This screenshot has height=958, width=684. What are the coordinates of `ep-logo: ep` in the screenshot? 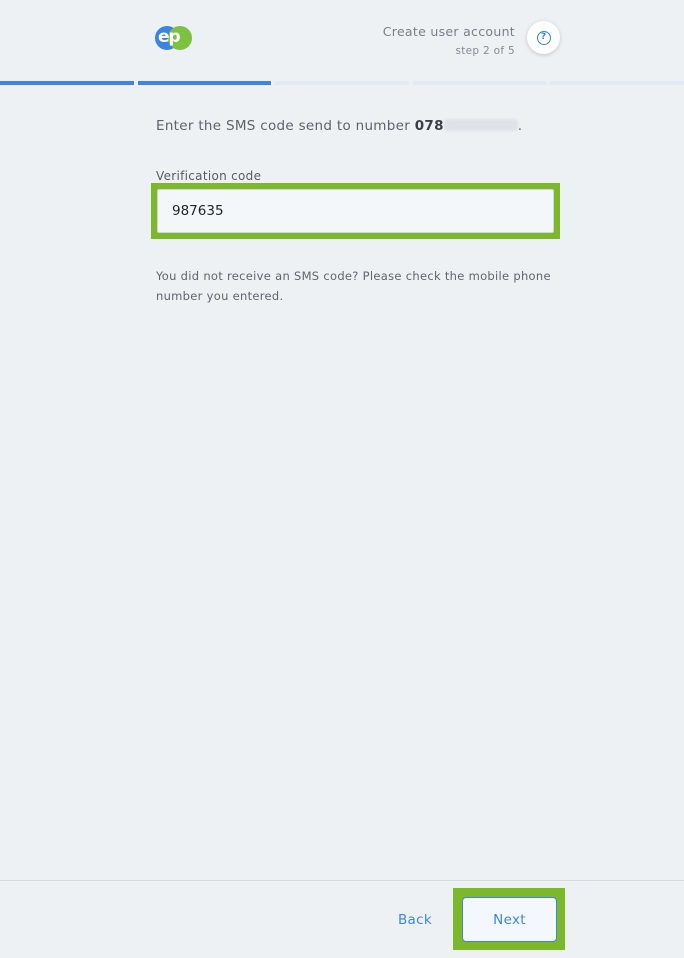 It's located at (174, 38).